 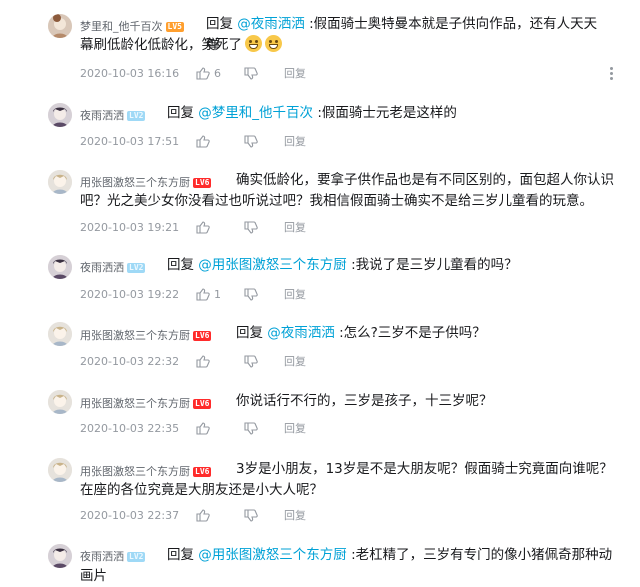 I want to click on username: 梦里和_他千百次 LV5, so click(x=132, y=26).